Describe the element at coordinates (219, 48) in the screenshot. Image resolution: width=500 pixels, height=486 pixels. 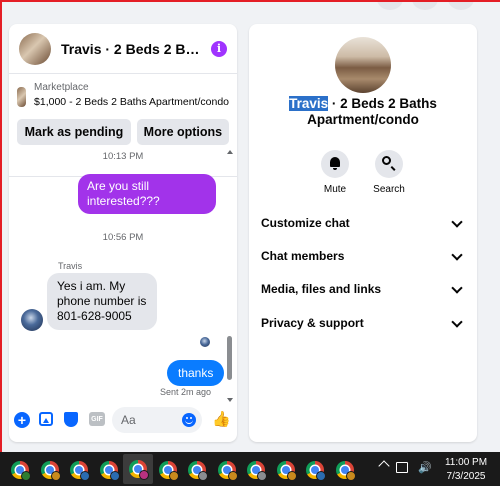
I see `info-icon: i` at that location.